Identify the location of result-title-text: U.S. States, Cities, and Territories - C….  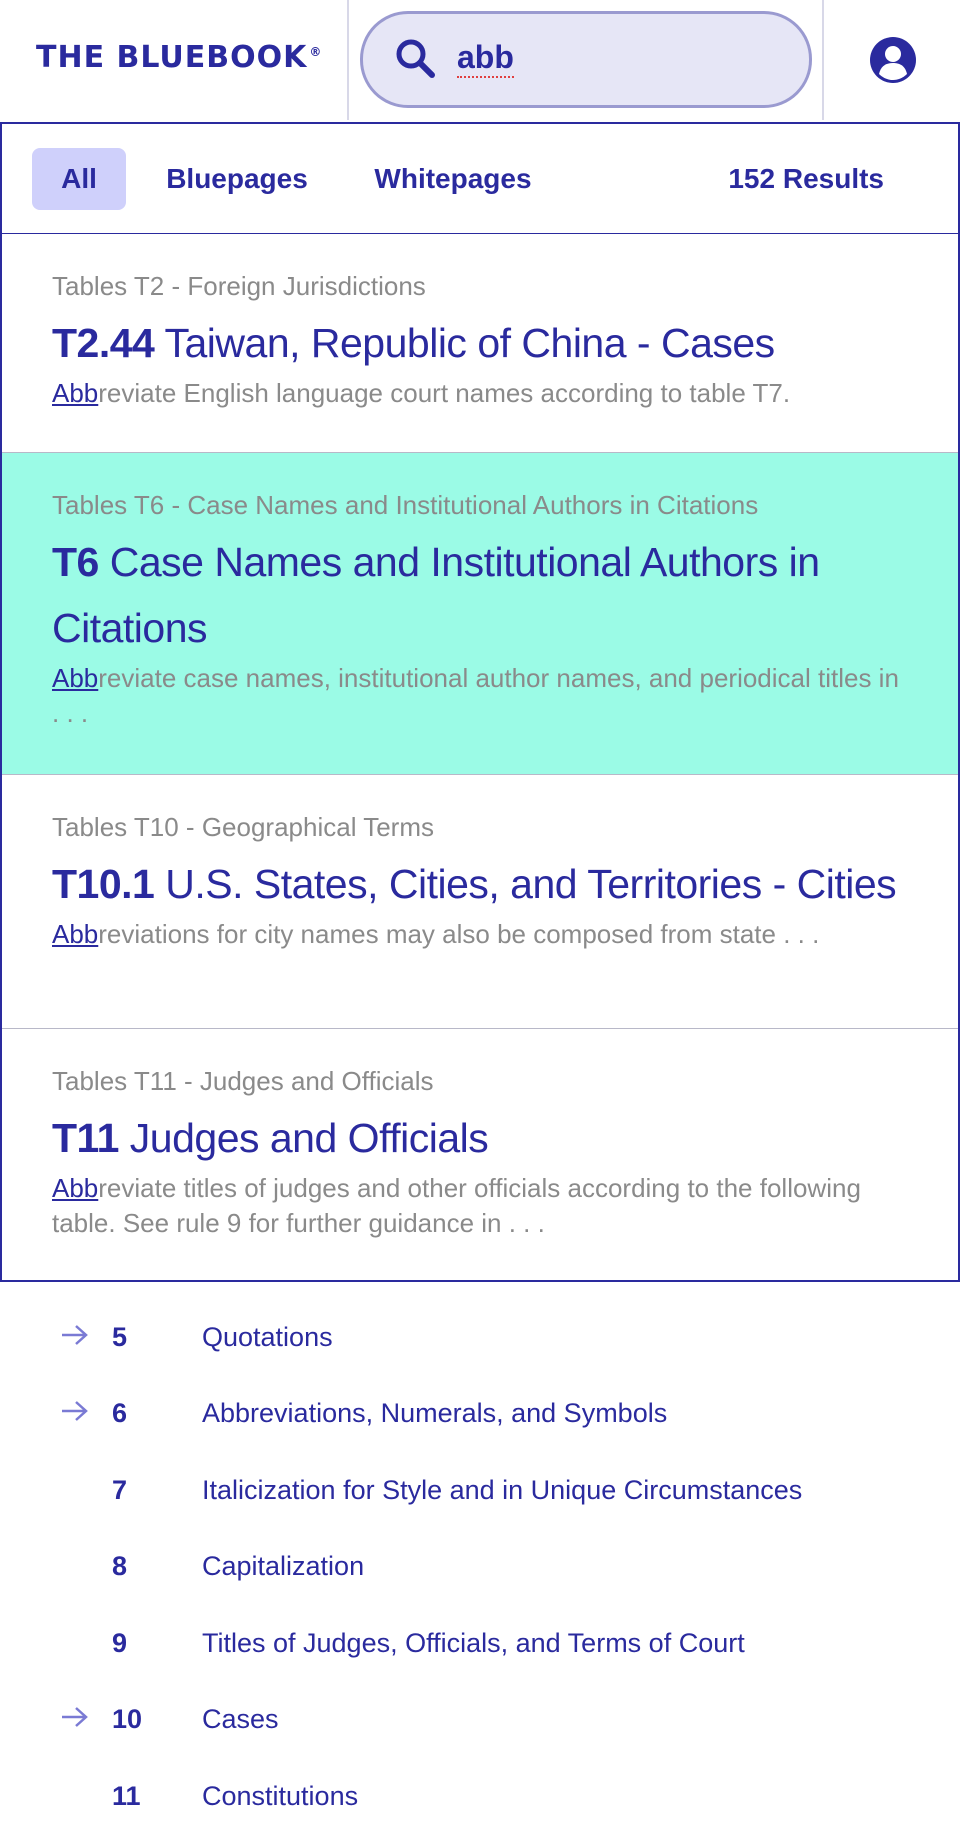
(525, 884).